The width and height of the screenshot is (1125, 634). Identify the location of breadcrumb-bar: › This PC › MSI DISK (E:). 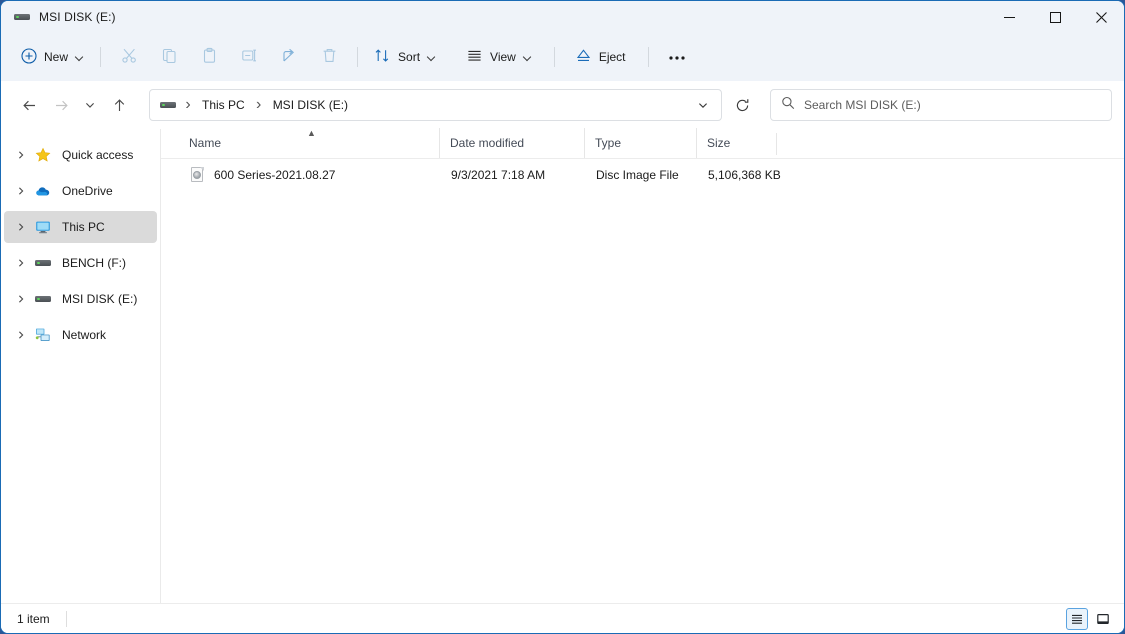
(435, 105).